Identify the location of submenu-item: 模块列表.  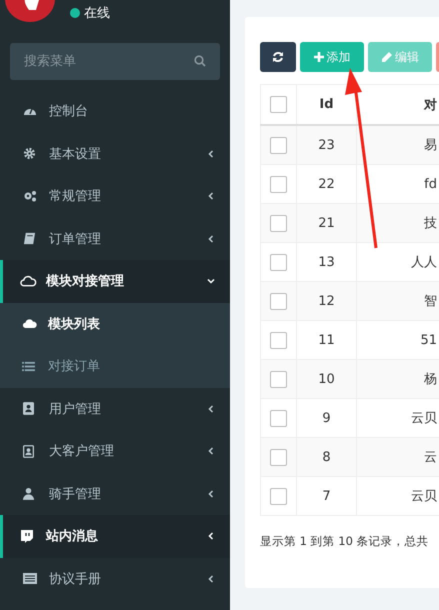
(115, 323).